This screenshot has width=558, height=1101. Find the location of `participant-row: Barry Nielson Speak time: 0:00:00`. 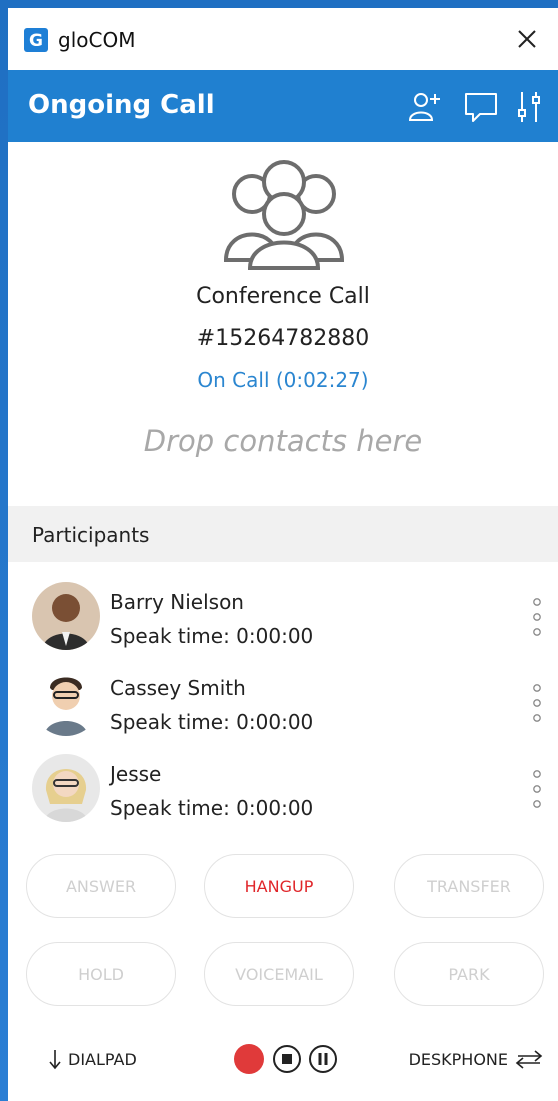

participant-row: Barry Nielson Speak time: 0:00:00 is located at coordinates (283, 617).